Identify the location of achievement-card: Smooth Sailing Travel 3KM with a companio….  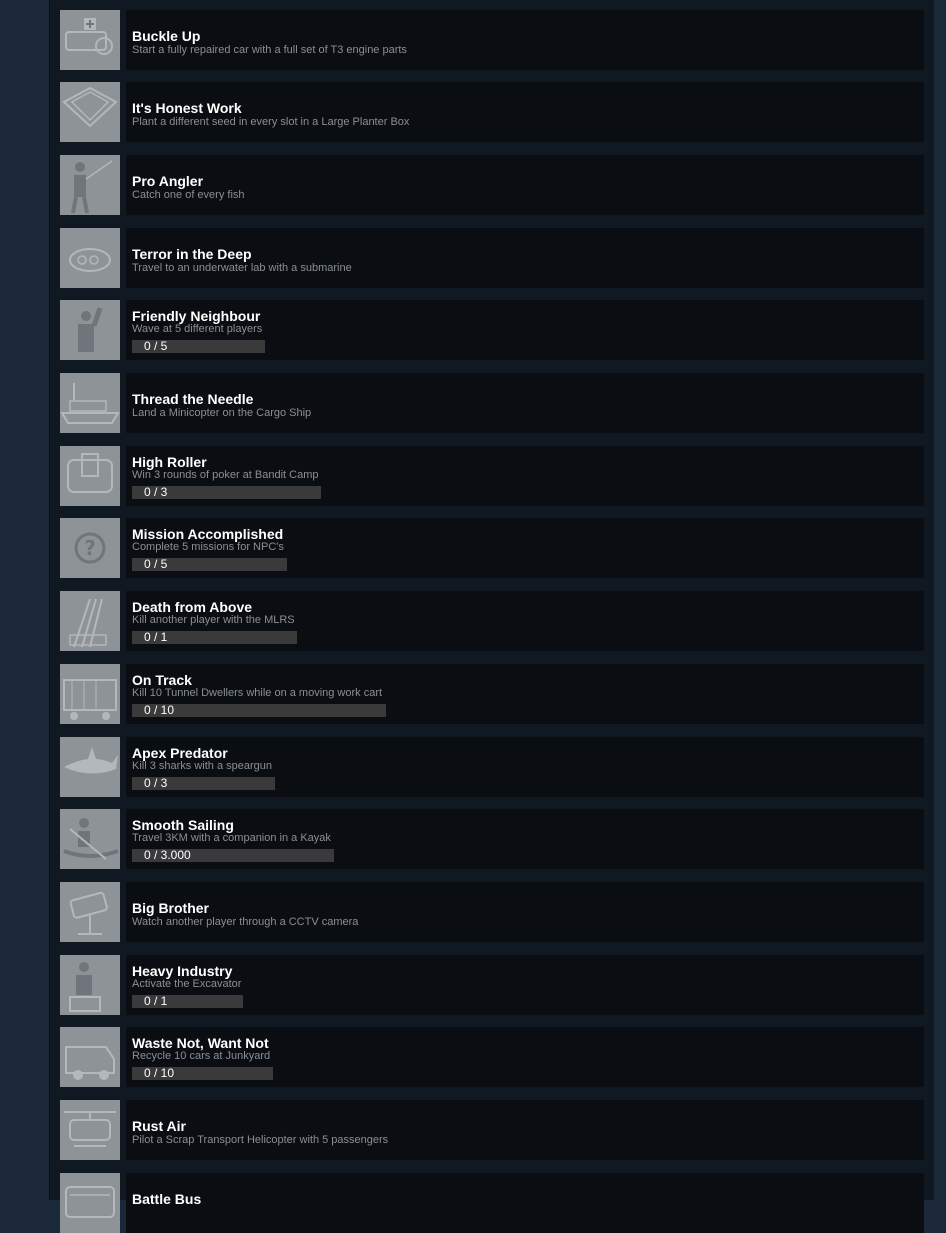
(525, 839).